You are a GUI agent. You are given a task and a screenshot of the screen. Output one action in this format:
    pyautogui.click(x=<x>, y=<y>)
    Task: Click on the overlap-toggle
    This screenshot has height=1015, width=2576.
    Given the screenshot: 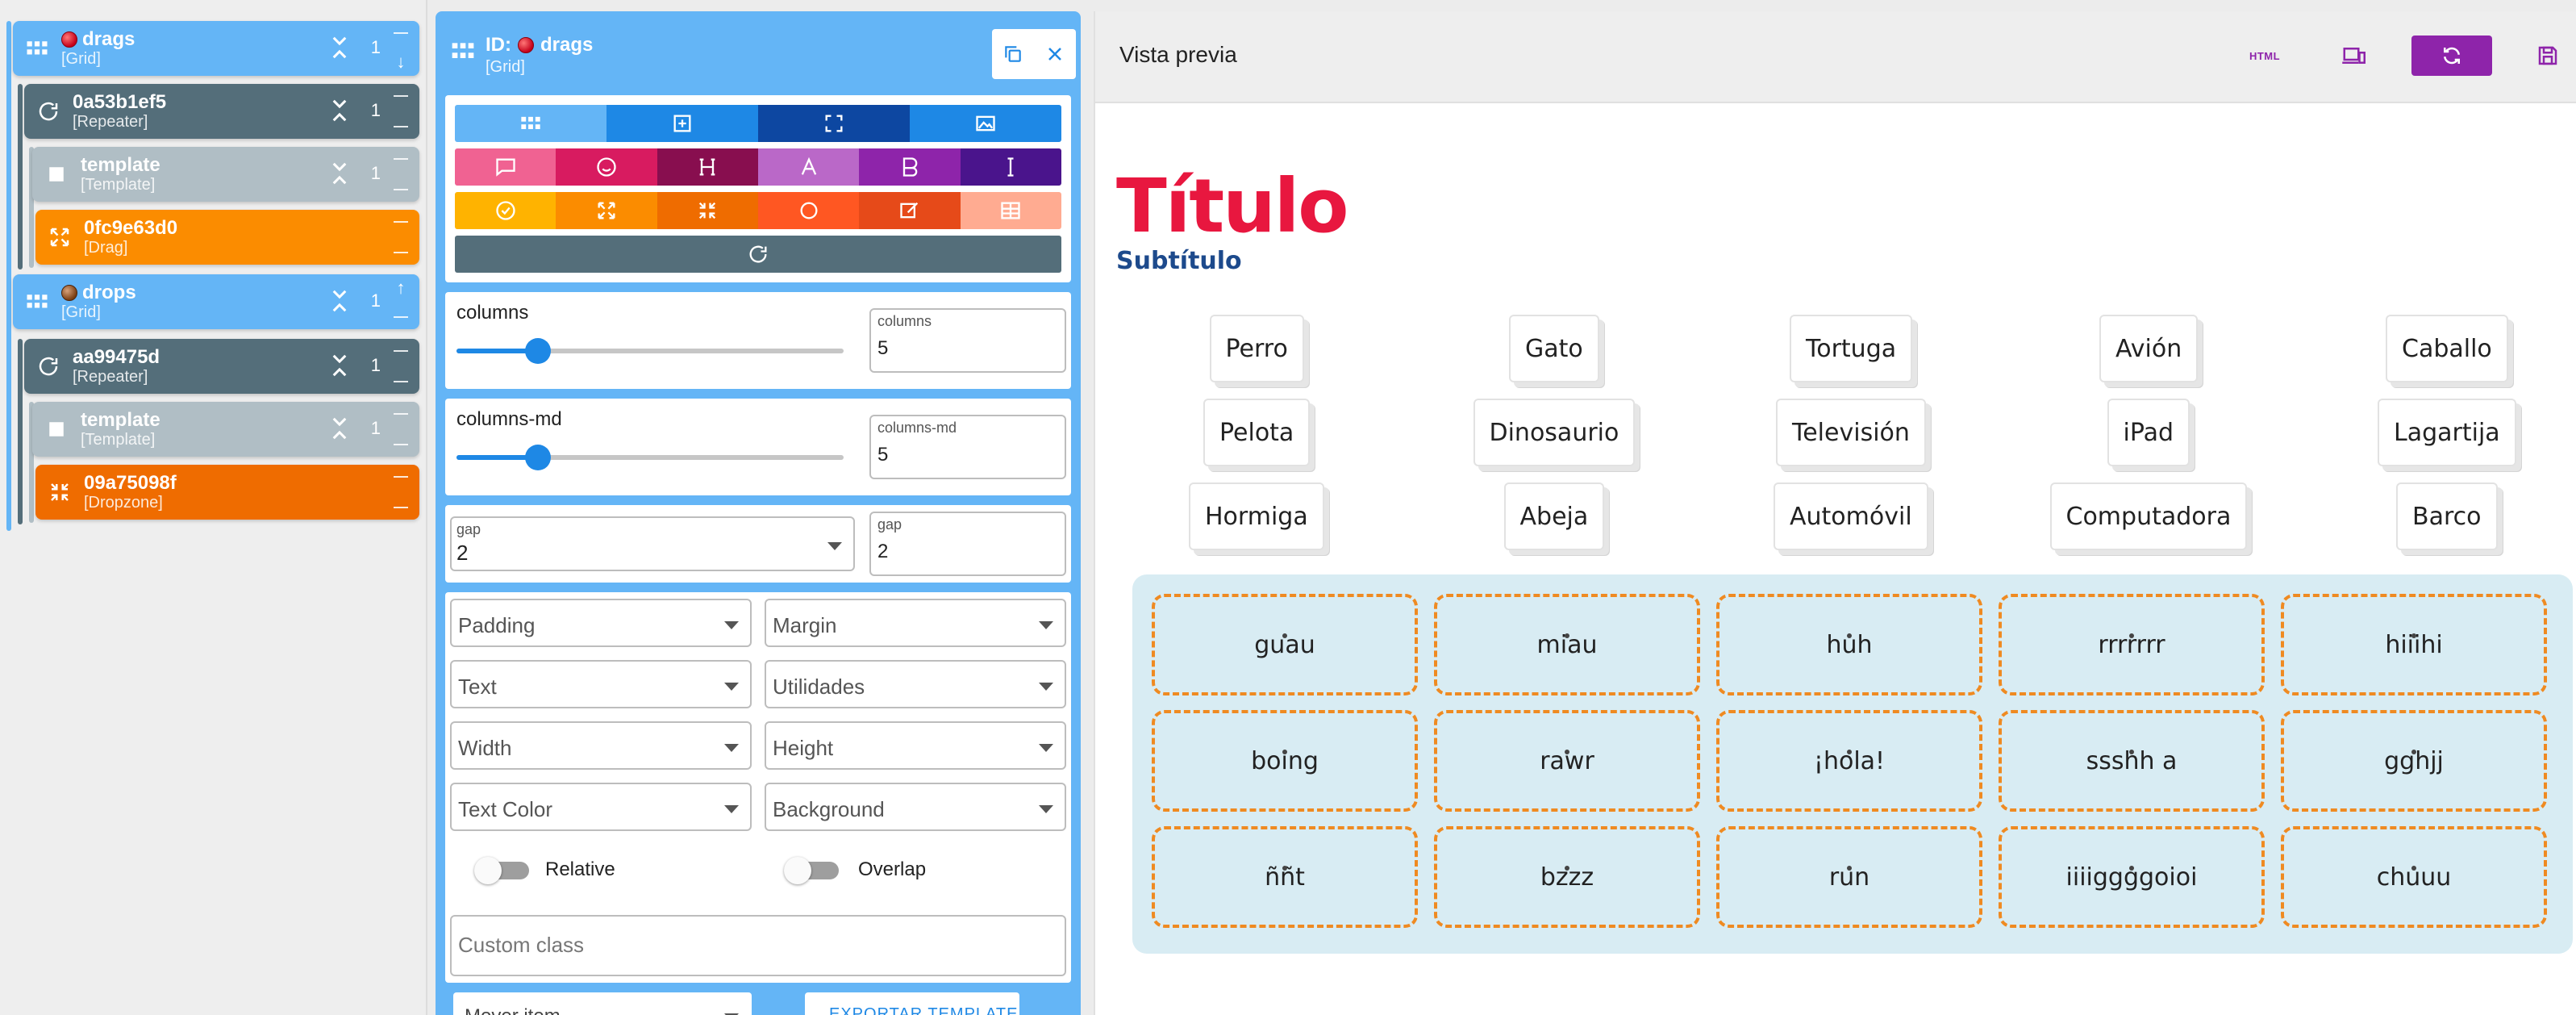 What is the action you would take?
    pyautogui.click(x=811, y=870)
    